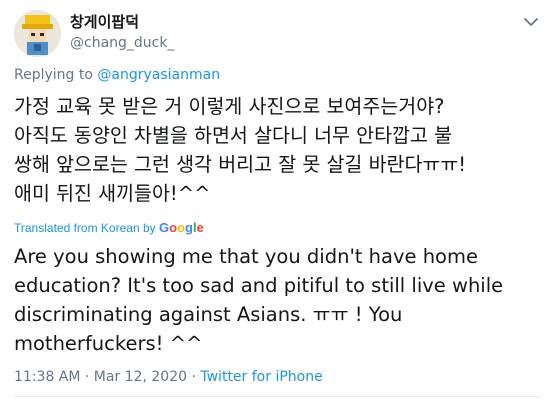 The image size is (554, 400). What do you see at coordinates (86, 228) in the screenshot?
I see `translated-from-label: Translated from Korean by` at bounding box center [86, 228].